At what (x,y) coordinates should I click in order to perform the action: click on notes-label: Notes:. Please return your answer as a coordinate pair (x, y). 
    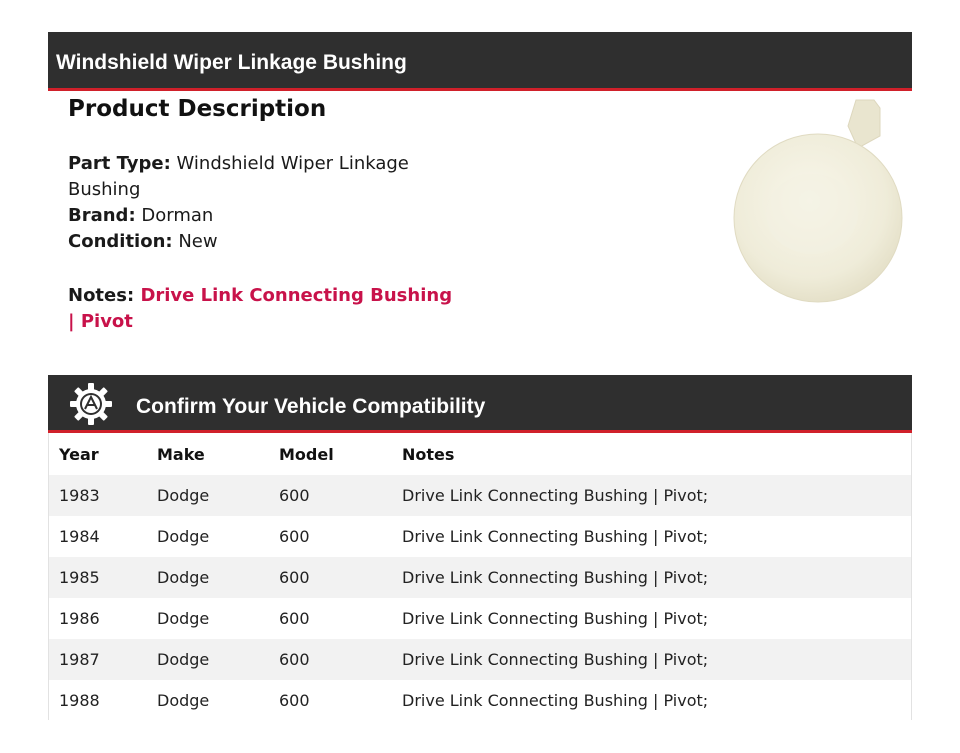
    Looking at the image, I should click on (101, 295).